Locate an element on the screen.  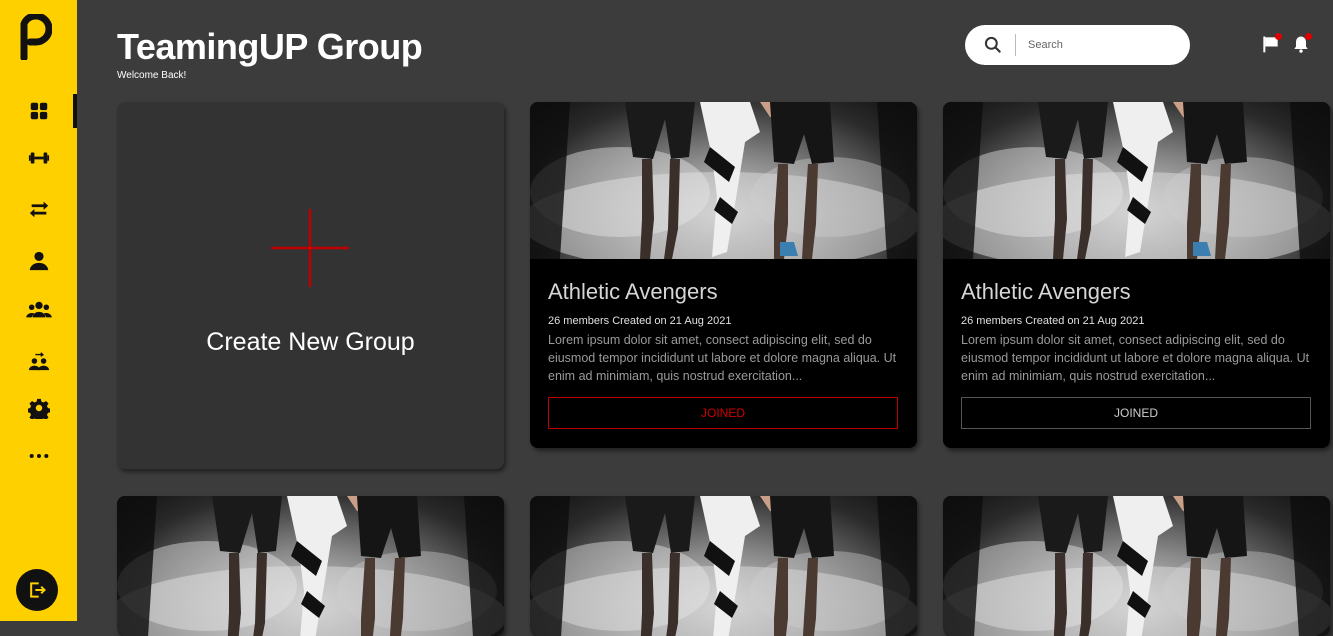
welcome-text: Welcome Back! is located at coordinates (152, 75).